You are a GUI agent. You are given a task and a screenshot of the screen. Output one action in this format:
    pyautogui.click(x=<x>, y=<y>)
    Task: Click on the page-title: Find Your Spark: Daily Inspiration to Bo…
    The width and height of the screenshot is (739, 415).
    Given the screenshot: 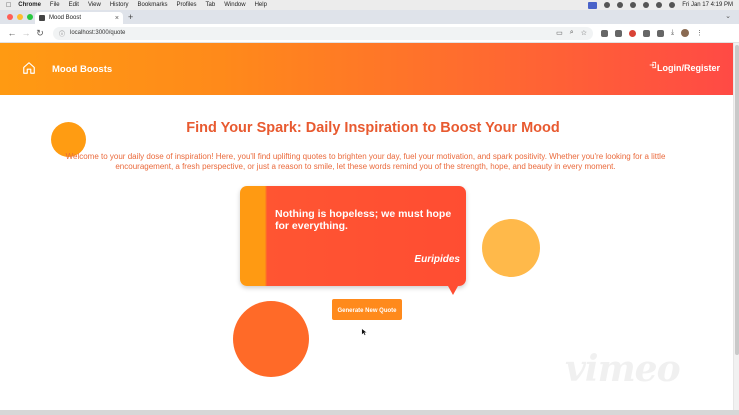 What is the action you would take?
    pyautogui.click(x=373, y=128)
    